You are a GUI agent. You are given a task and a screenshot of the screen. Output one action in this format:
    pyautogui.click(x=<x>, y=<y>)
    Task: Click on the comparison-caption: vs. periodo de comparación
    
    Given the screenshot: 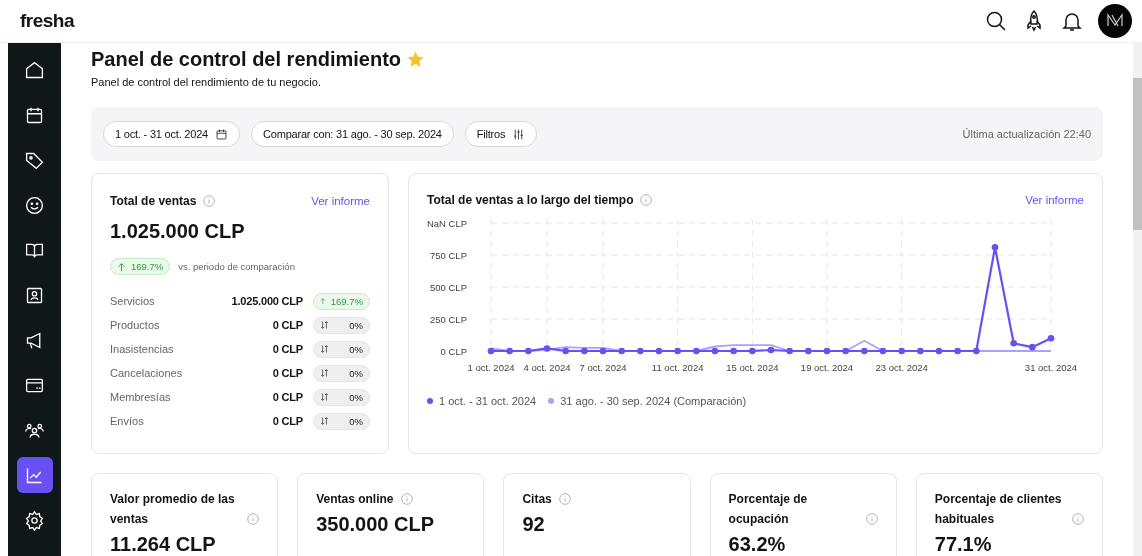 What is the action you would take?
    pyautogui.click(x=236, y=266)
    